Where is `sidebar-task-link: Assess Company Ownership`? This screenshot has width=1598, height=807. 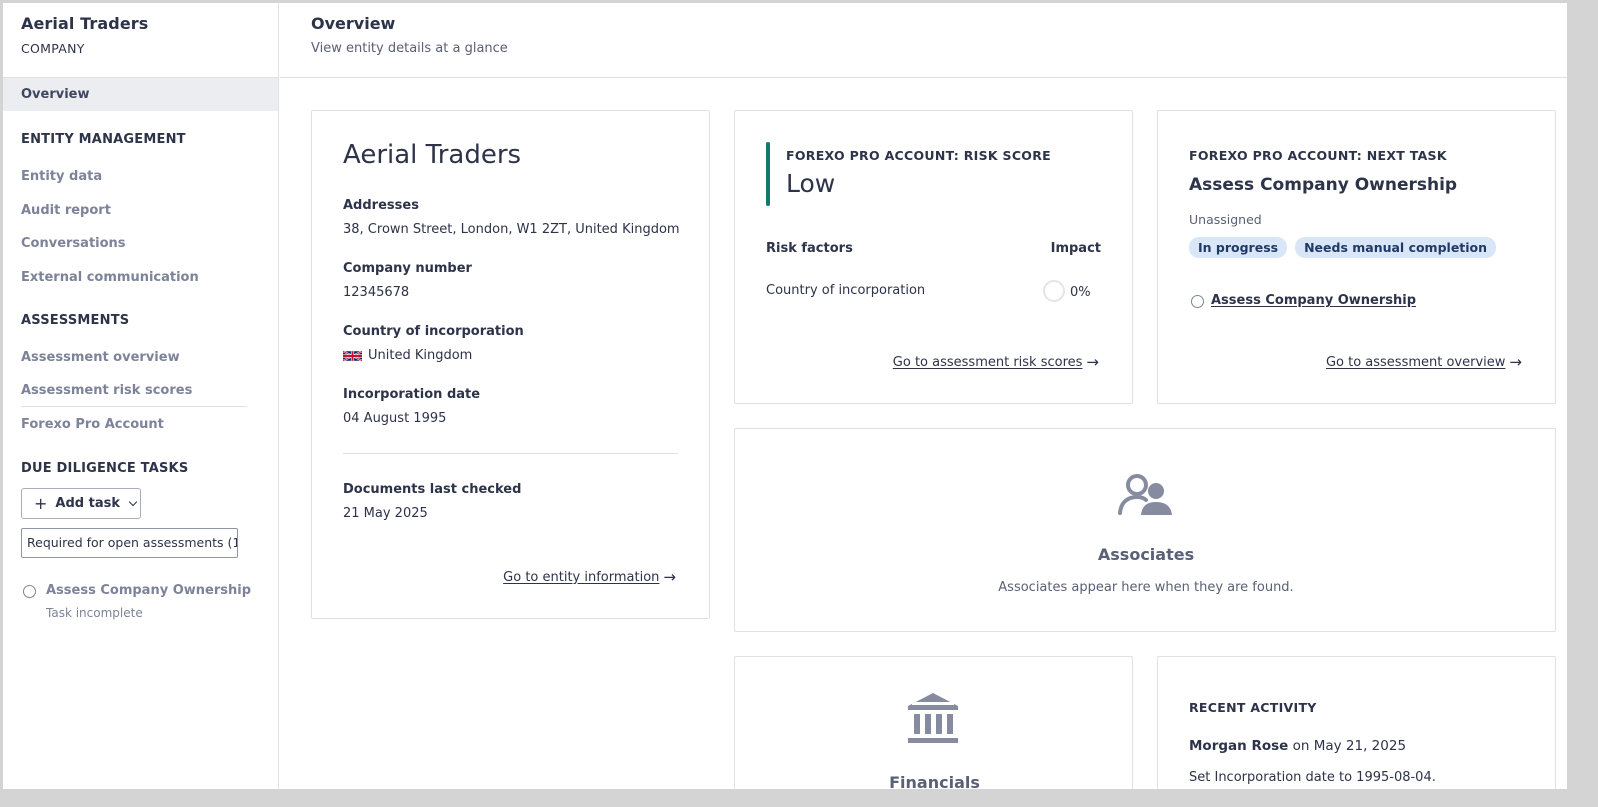 sidebar-task-link: Assess Company Ownership is located at coordinates (148, 590).